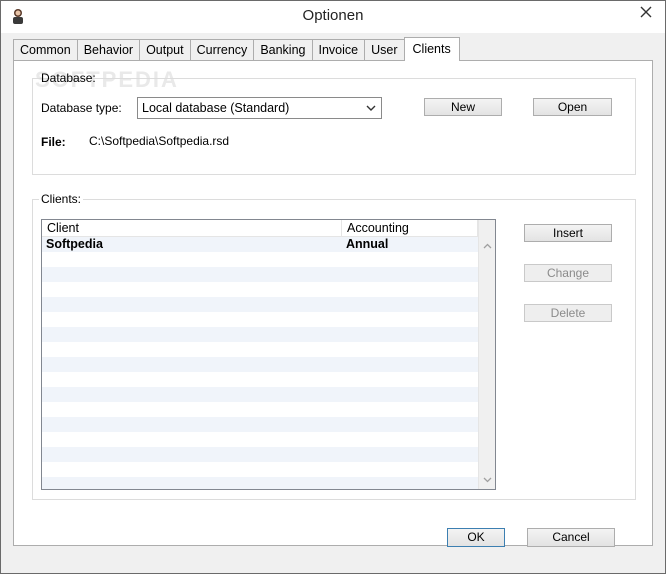 The image size is (666, 574). Describe the element at coordinates (410, 228) in the screenshot. I see `column-header-accounting: Accounting` at that location.